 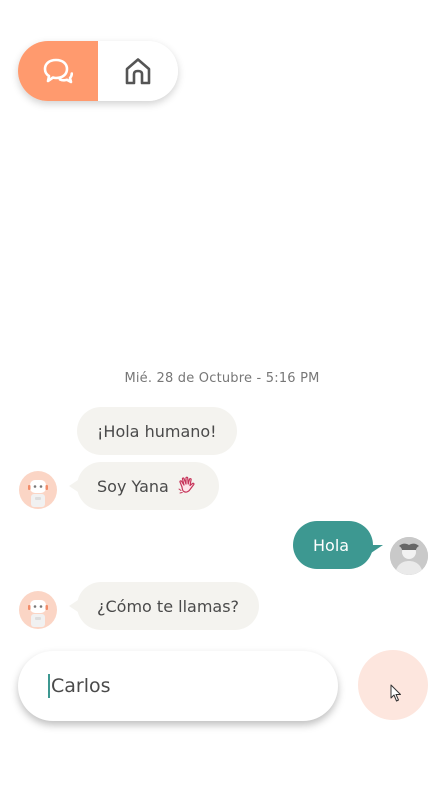 What do you see at coordinates (168, 606) in the screenshot?
I see `message-text: ¿Cómo te llamas?` at bounding box center [168, 606].